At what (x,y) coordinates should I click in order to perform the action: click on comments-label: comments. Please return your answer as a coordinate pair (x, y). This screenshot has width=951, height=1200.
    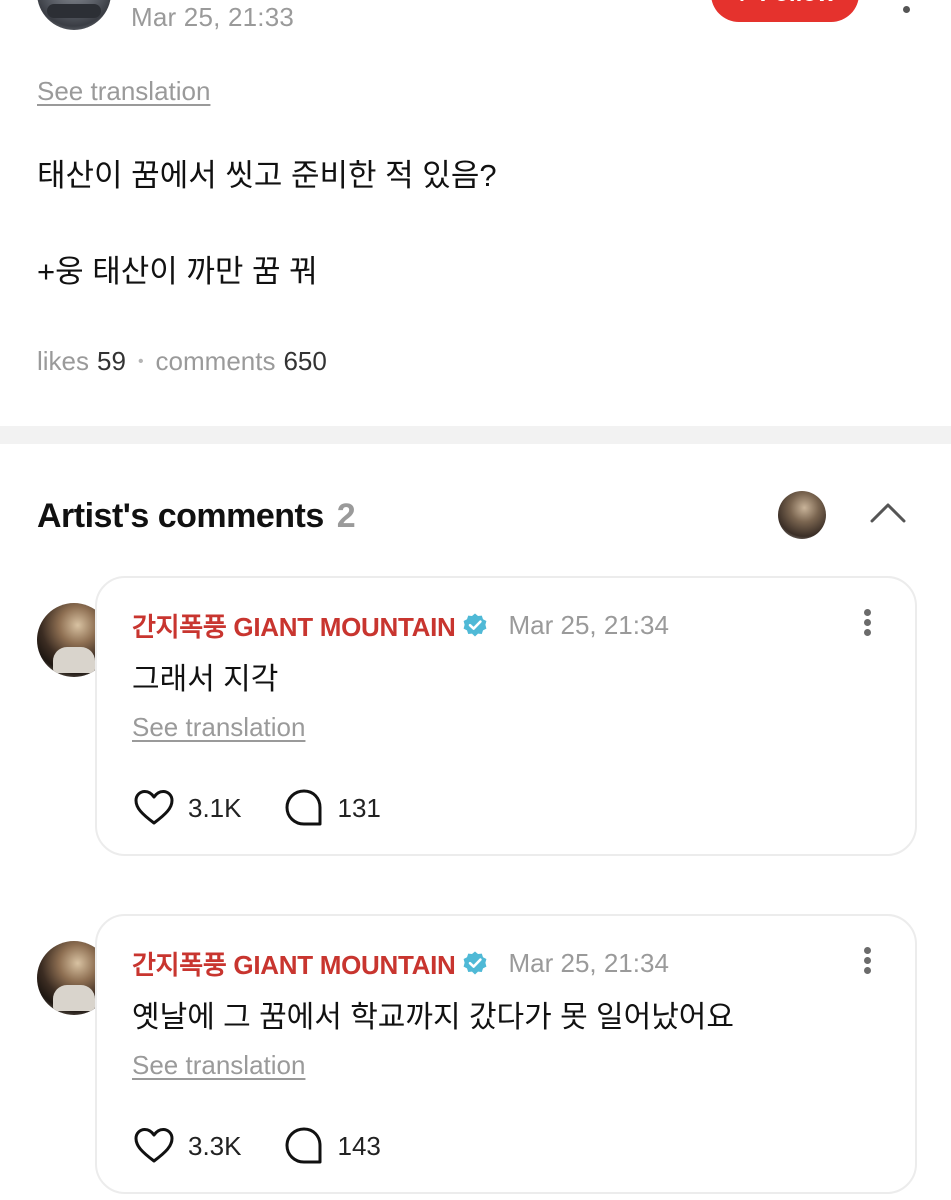
    Looking at the image, I should click on (216, 361).